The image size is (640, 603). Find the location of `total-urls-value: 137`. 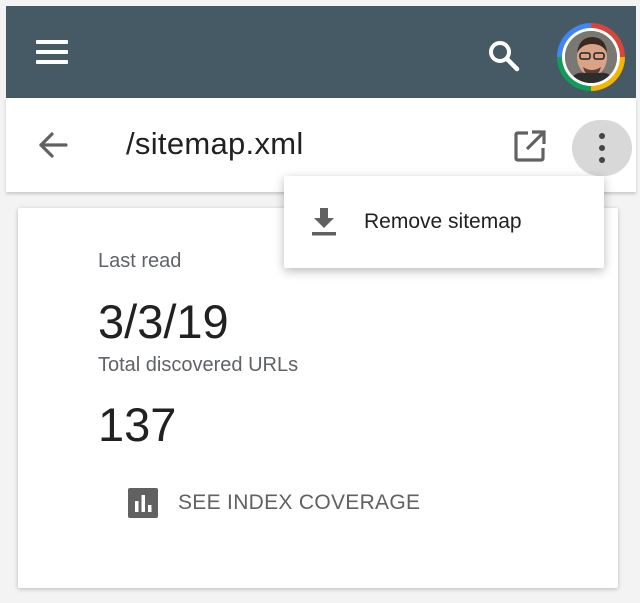

total-urls-value: 137 is located at coordinates (137, 424).